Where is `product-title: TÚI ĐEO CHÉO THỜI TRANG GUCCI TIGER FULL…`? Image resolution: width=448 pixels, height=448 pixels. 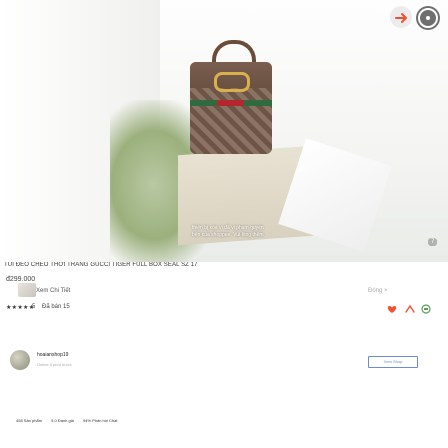
product-title: TÚI ĐEO CHÉO THỜI TRANG GUCCI TIGER FULL… is located at coordinates (101, 265).